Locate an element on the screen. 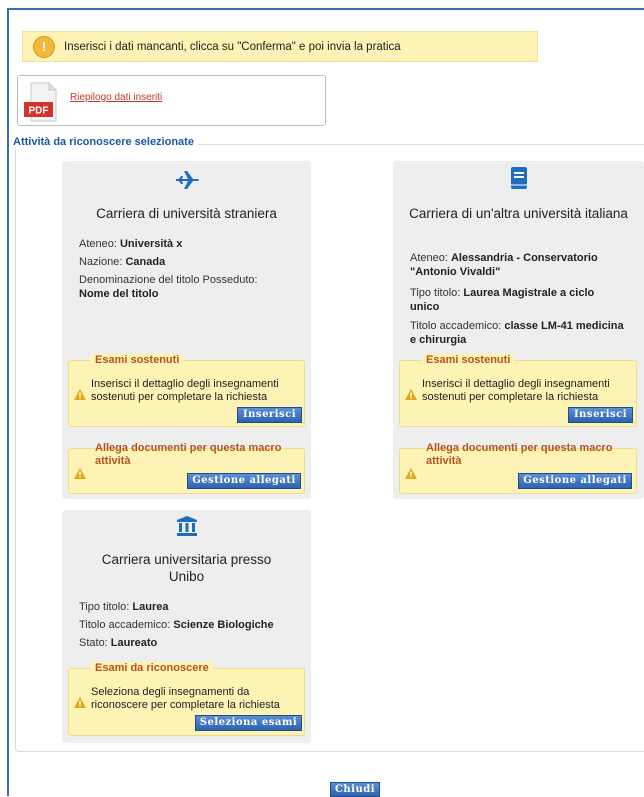 This screenshot has height=797, width=644. card-title: Carriera di università straniera is located at coordinates (186, 213).